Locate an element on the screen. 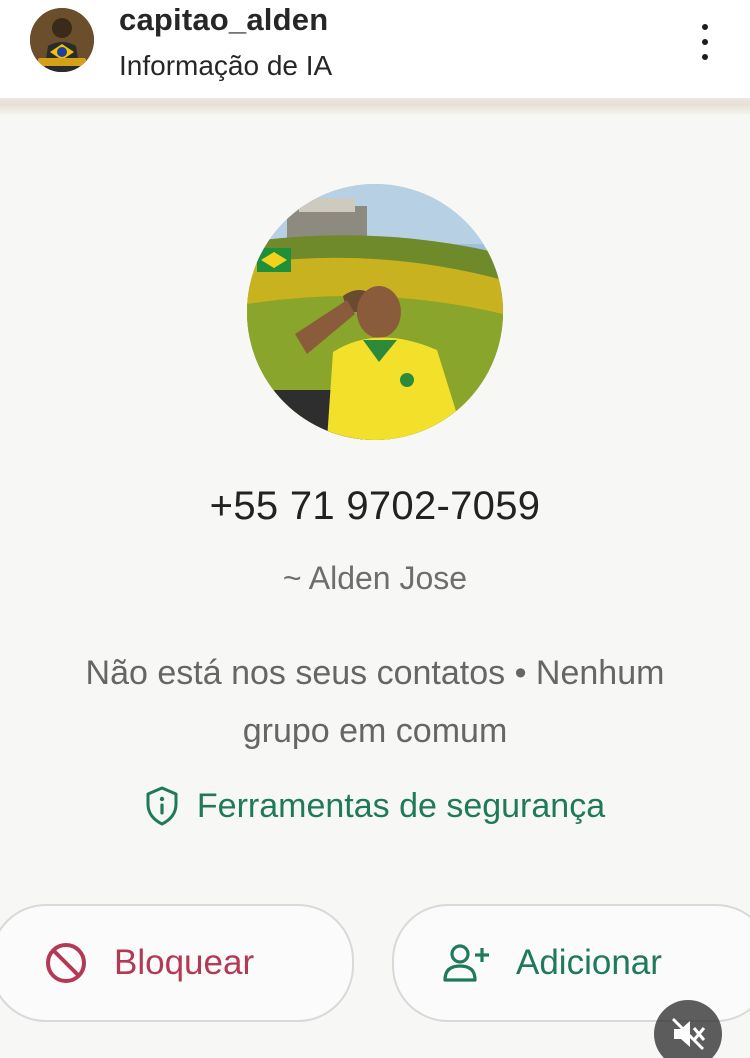 This screenshot has height=1058, width=750. profile-avatar is located at coordinates (62, 40).